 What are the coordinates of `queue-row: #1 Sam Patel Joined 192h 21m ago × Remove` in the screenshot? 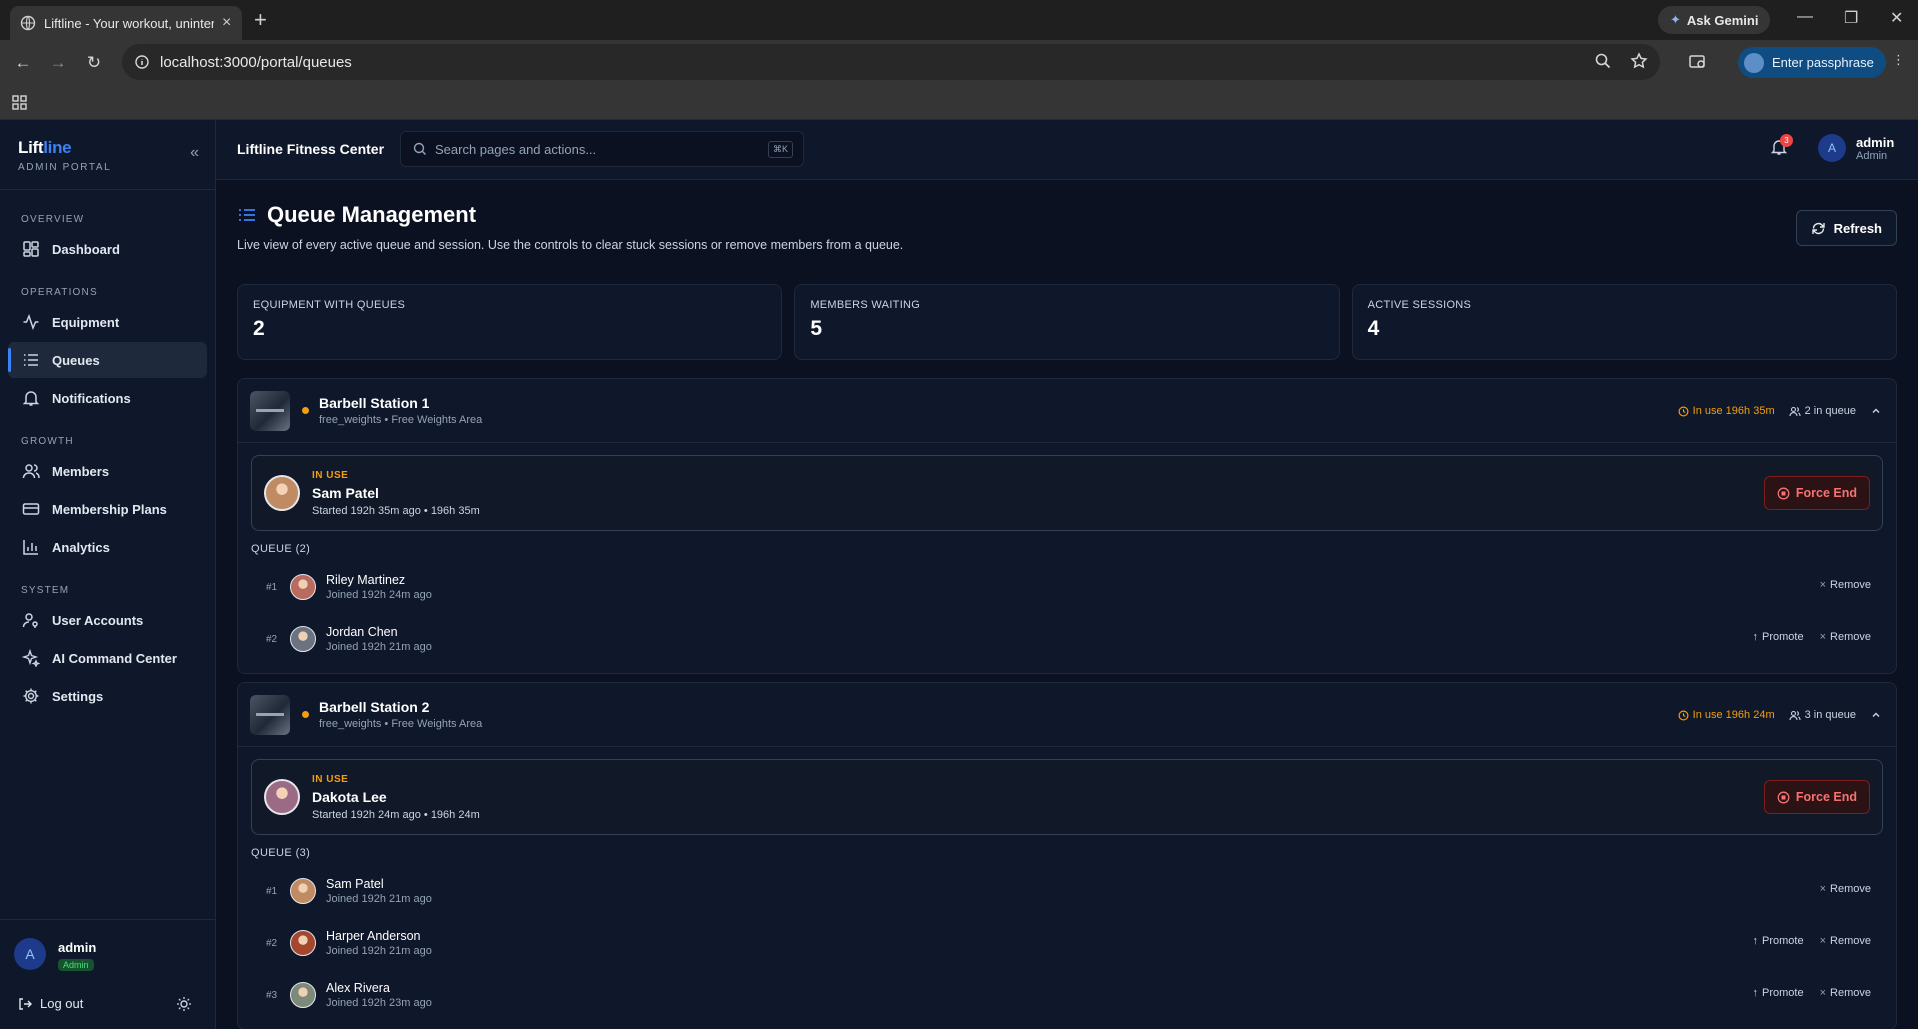 It's located at (1067, 891).